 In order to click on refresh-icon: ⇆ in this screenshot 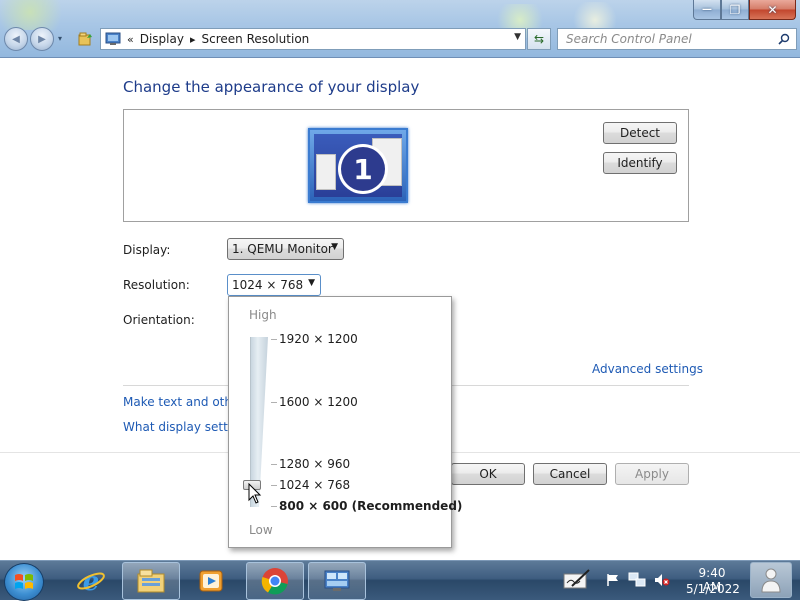, I will do `click(539, 39)`.